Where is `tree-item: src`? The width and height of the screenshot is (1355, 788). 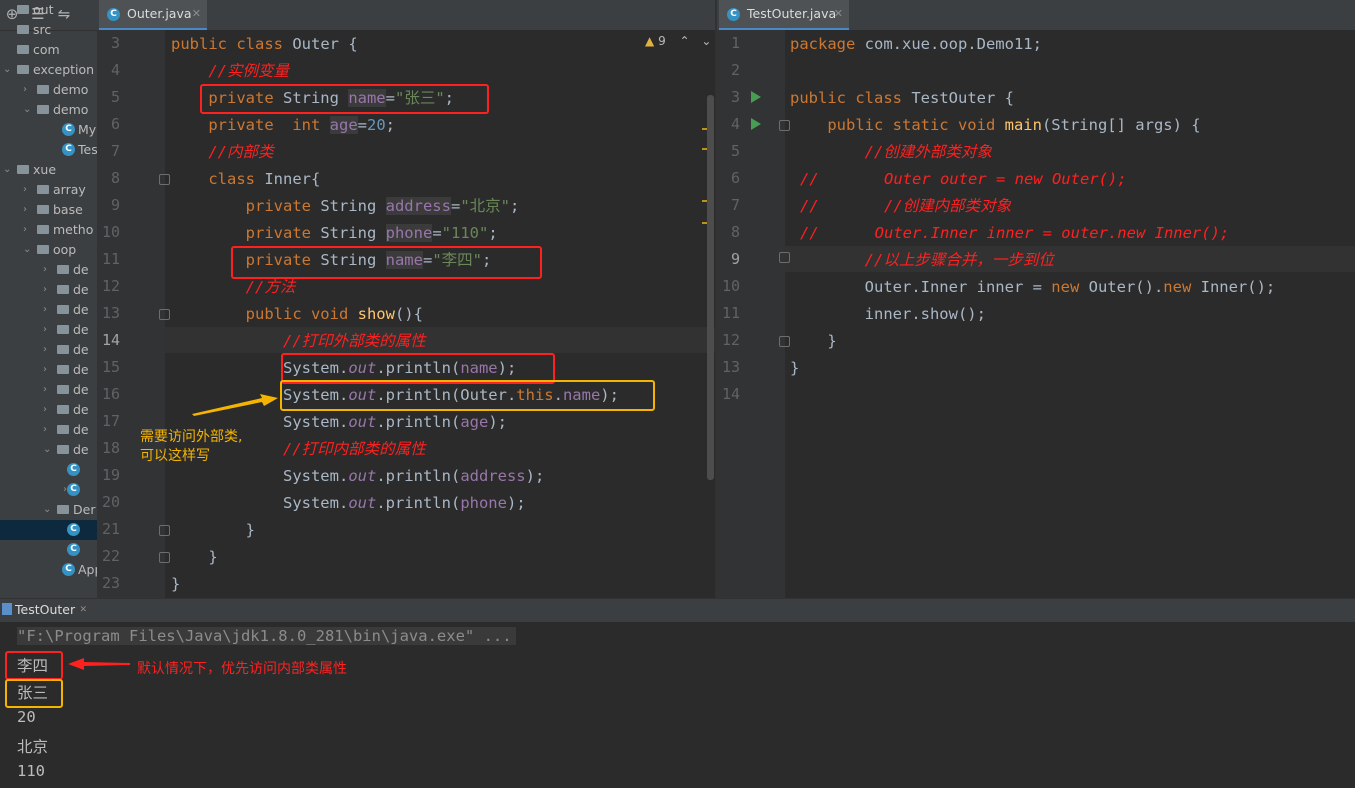 tree-item: src is located at coordinates (48, 30).